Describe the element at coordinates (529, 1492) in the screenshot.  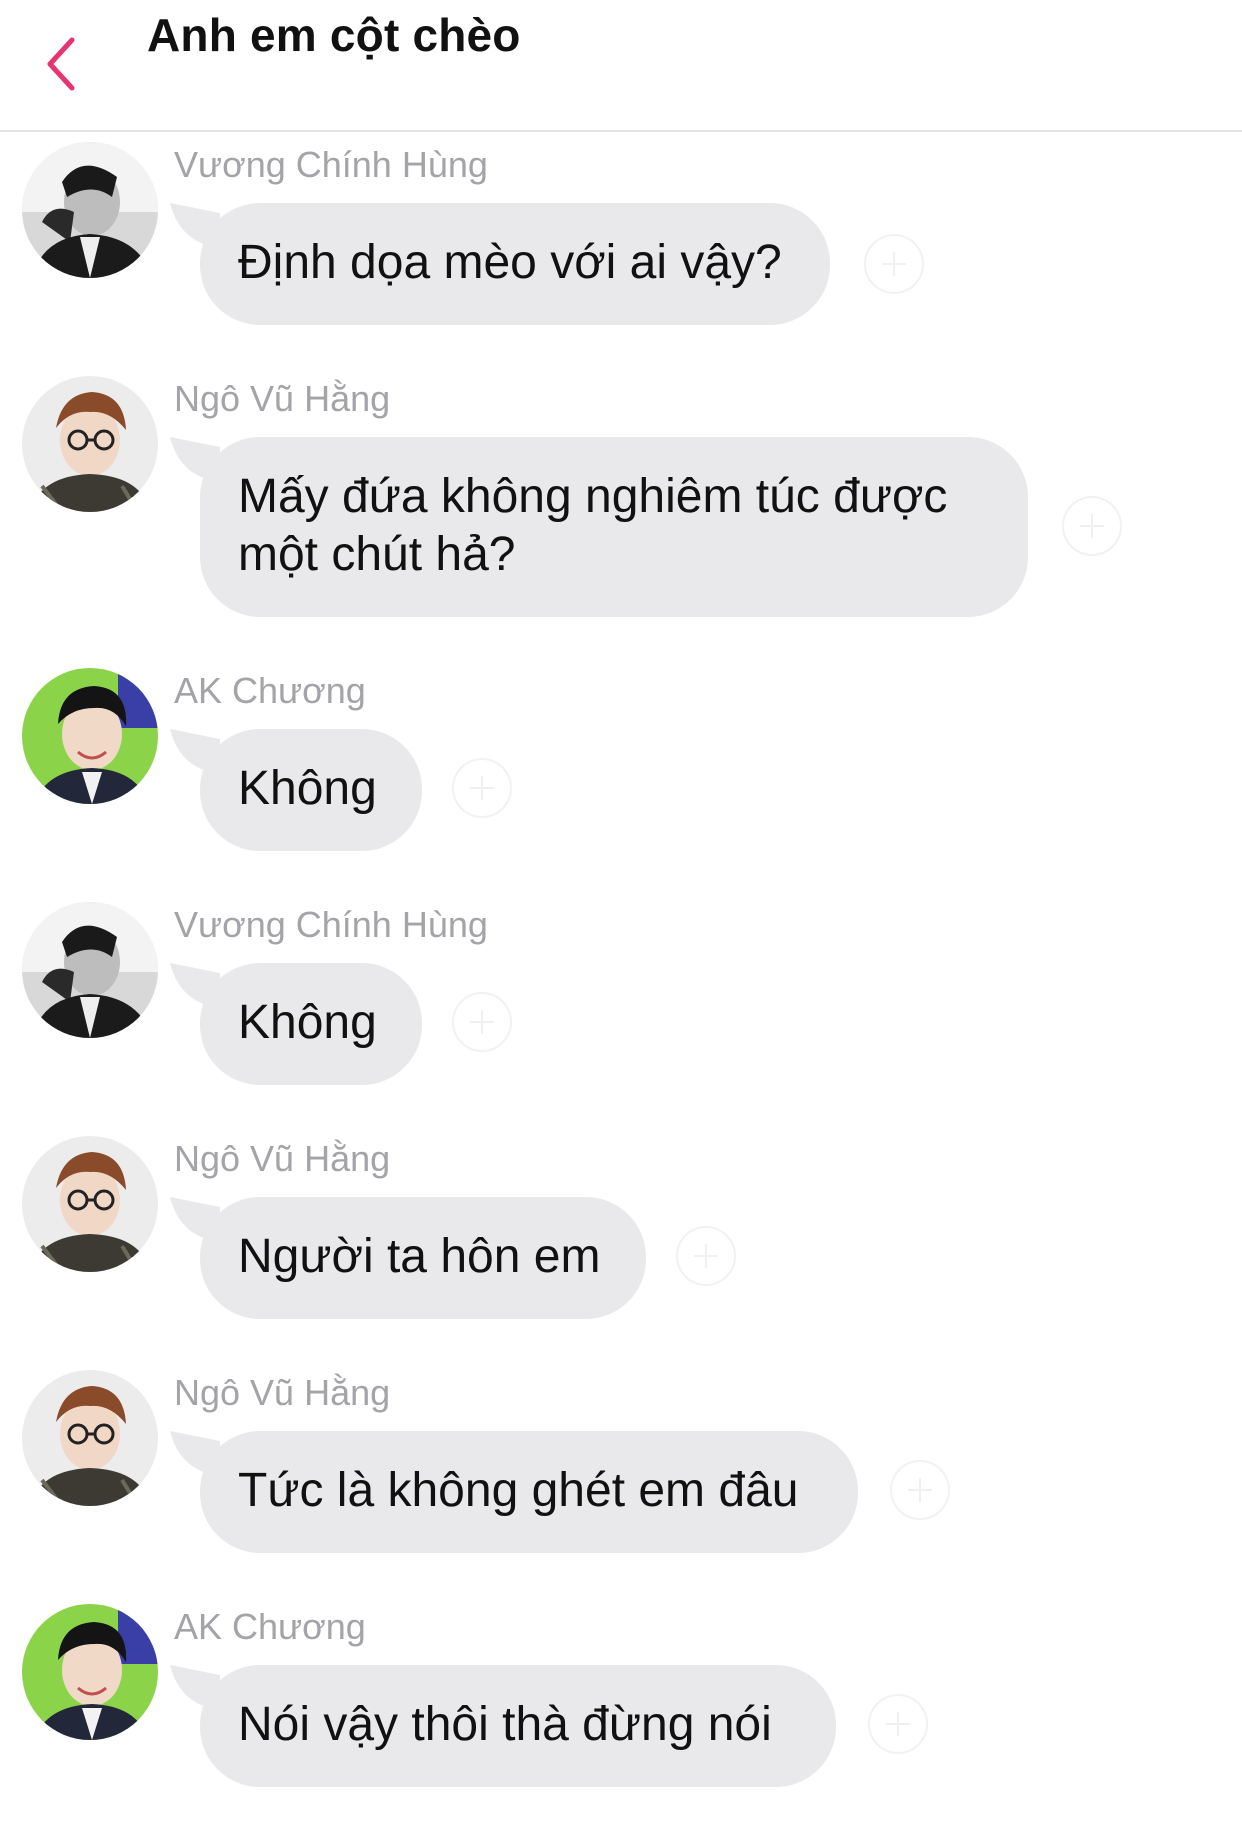
I see `message-bubble: Tức là không ghét em đâu` at that location.